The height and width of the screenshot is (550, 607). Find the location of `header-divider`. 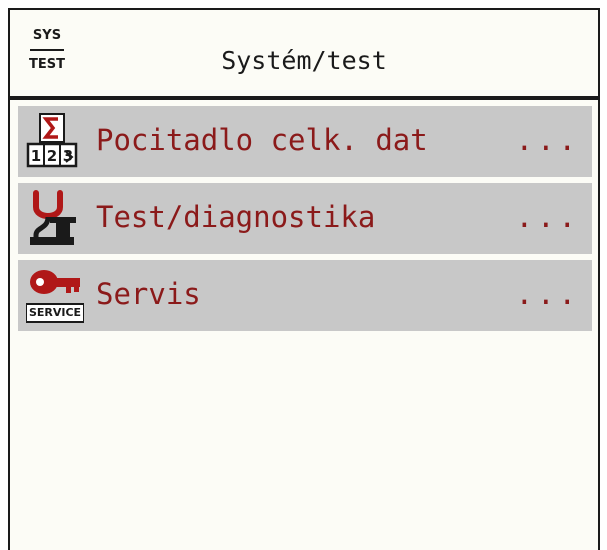

header-divider is located at coordinates (304, 98).